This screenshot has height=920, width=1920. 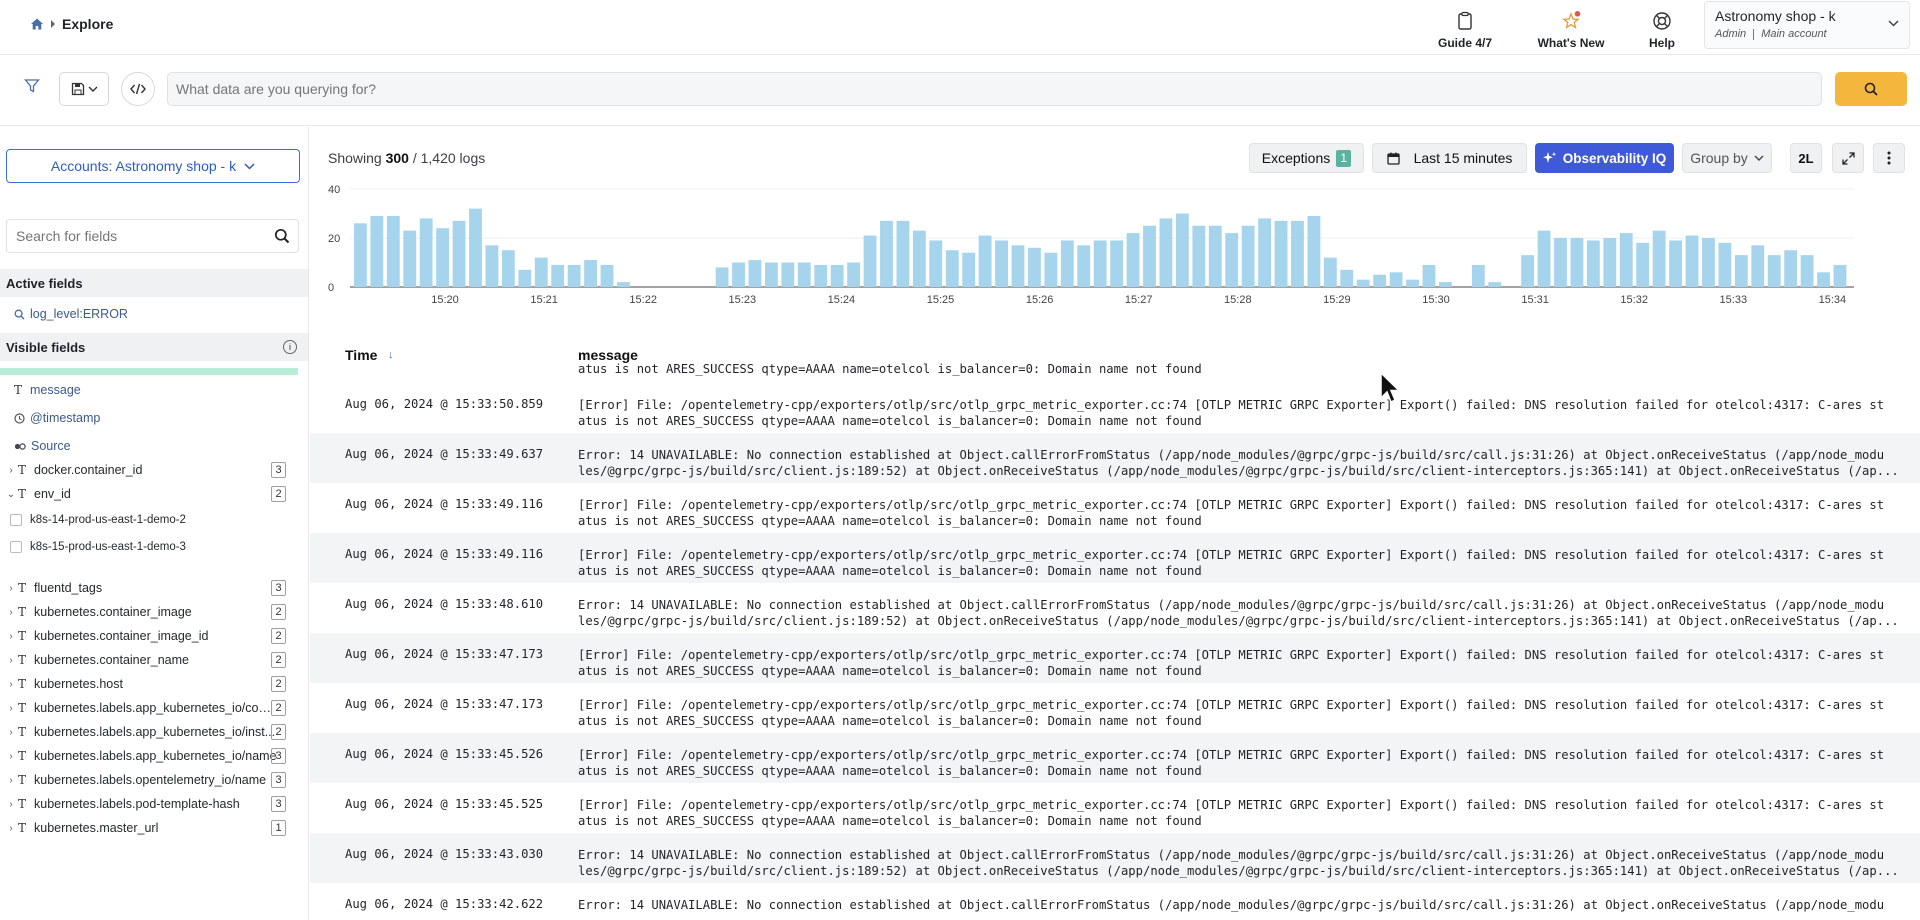 What do you see at coordinates (1662, 27) in the screenshot?
I see `help-button: Help` at bounding box center [1662, 27].